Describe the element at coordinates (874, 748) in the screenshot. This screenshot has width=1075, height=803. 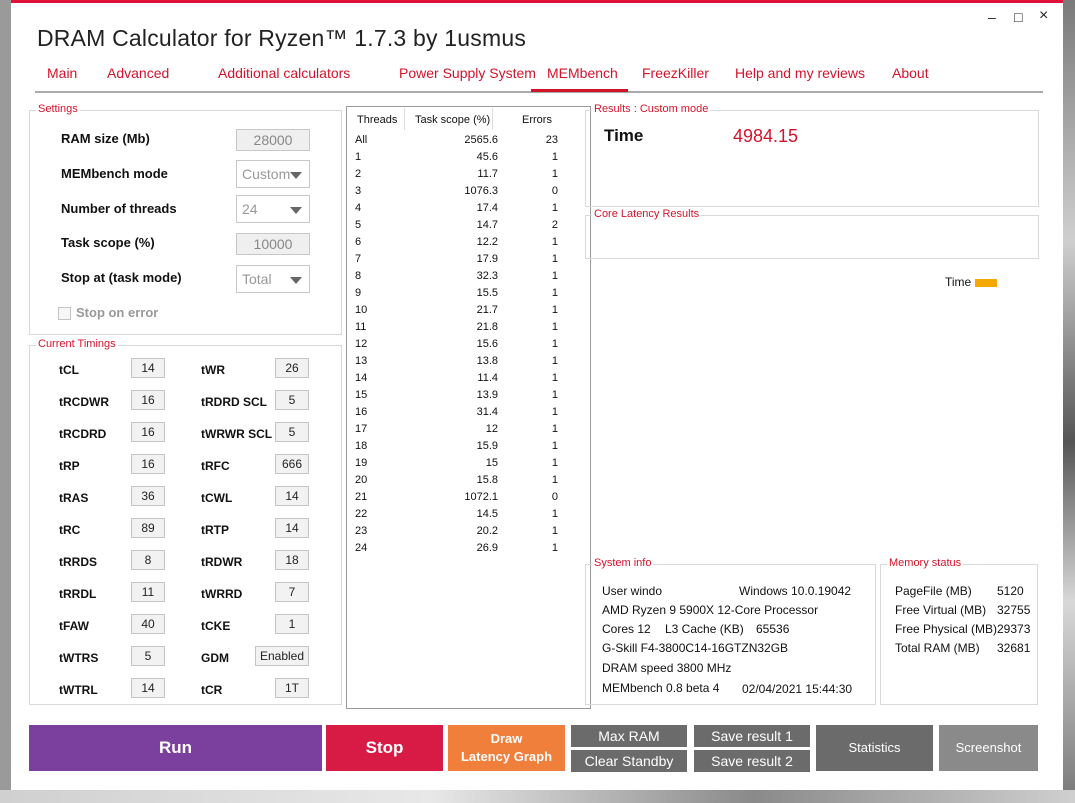
I see `statistics-button: Statistics` at that location.